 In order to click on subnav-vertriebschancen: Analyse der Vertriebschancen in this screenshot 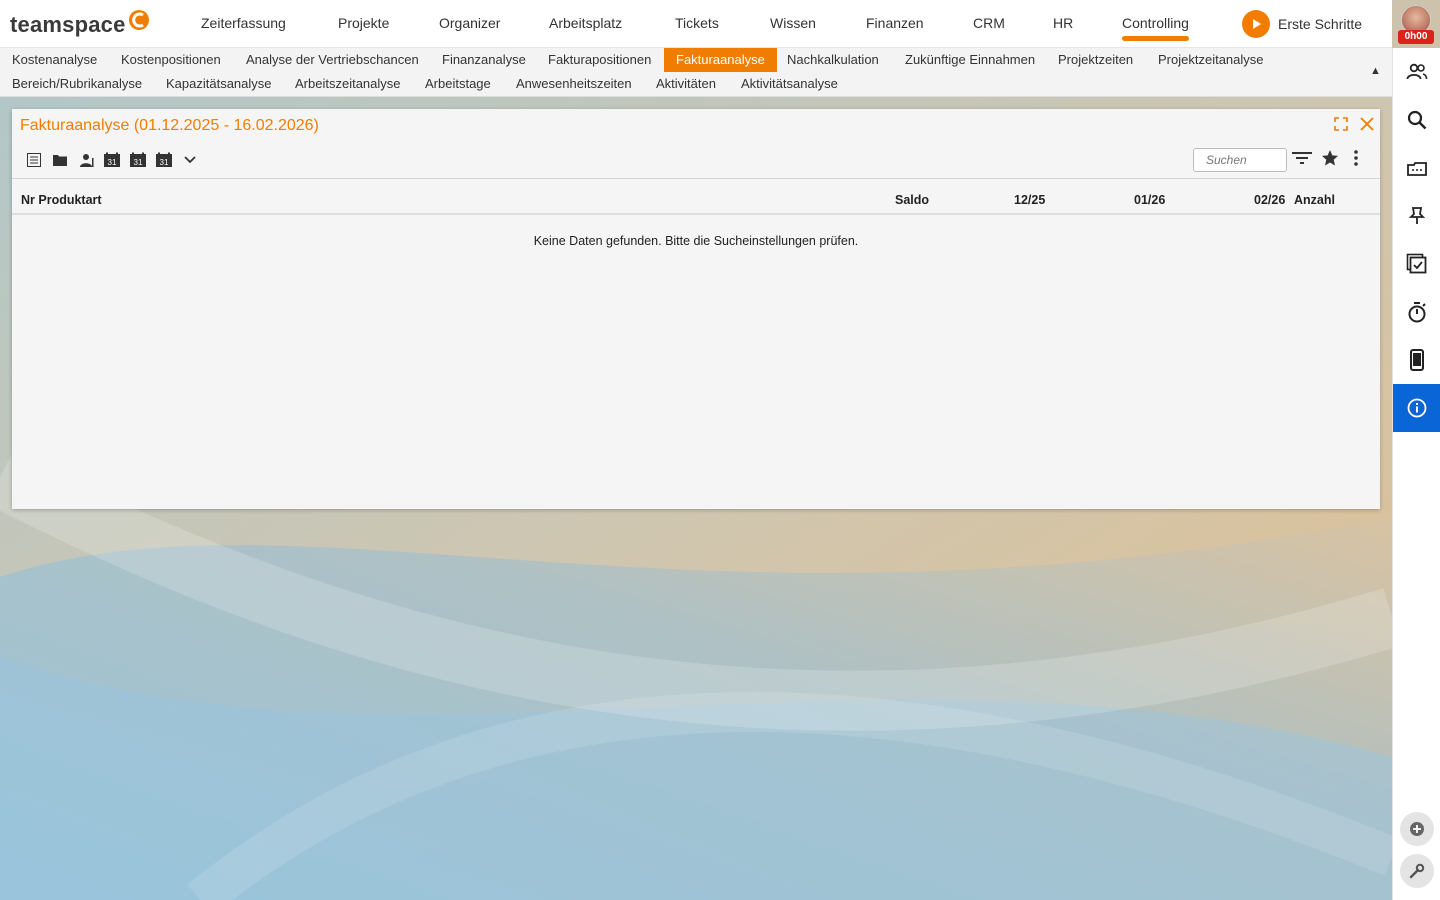, I will do `click(332, 60)`.